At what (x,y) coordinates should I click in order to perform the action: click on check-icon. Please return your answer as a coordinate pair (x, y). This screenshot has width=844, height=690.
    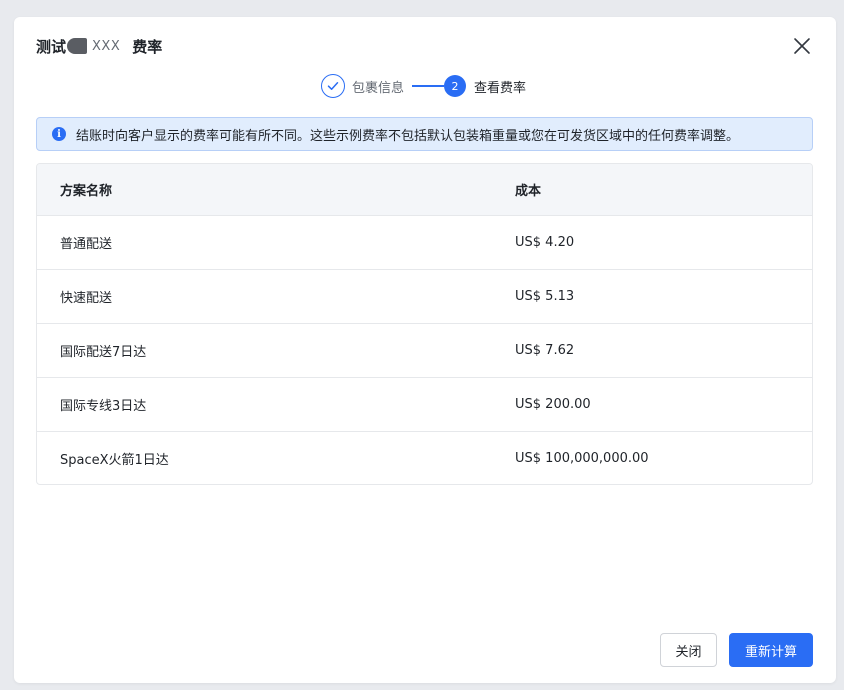
    Looking at the image, I should click on (333, 86).